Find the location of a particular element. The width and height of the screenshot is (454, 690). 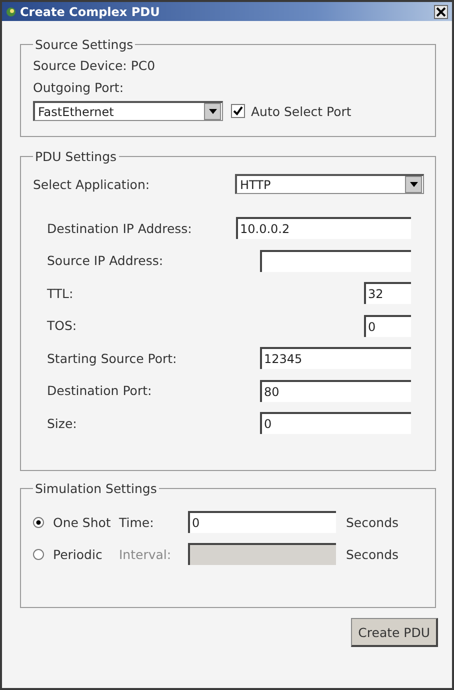

port-label: Outgoing Port: is located at coordinates (79, 87).